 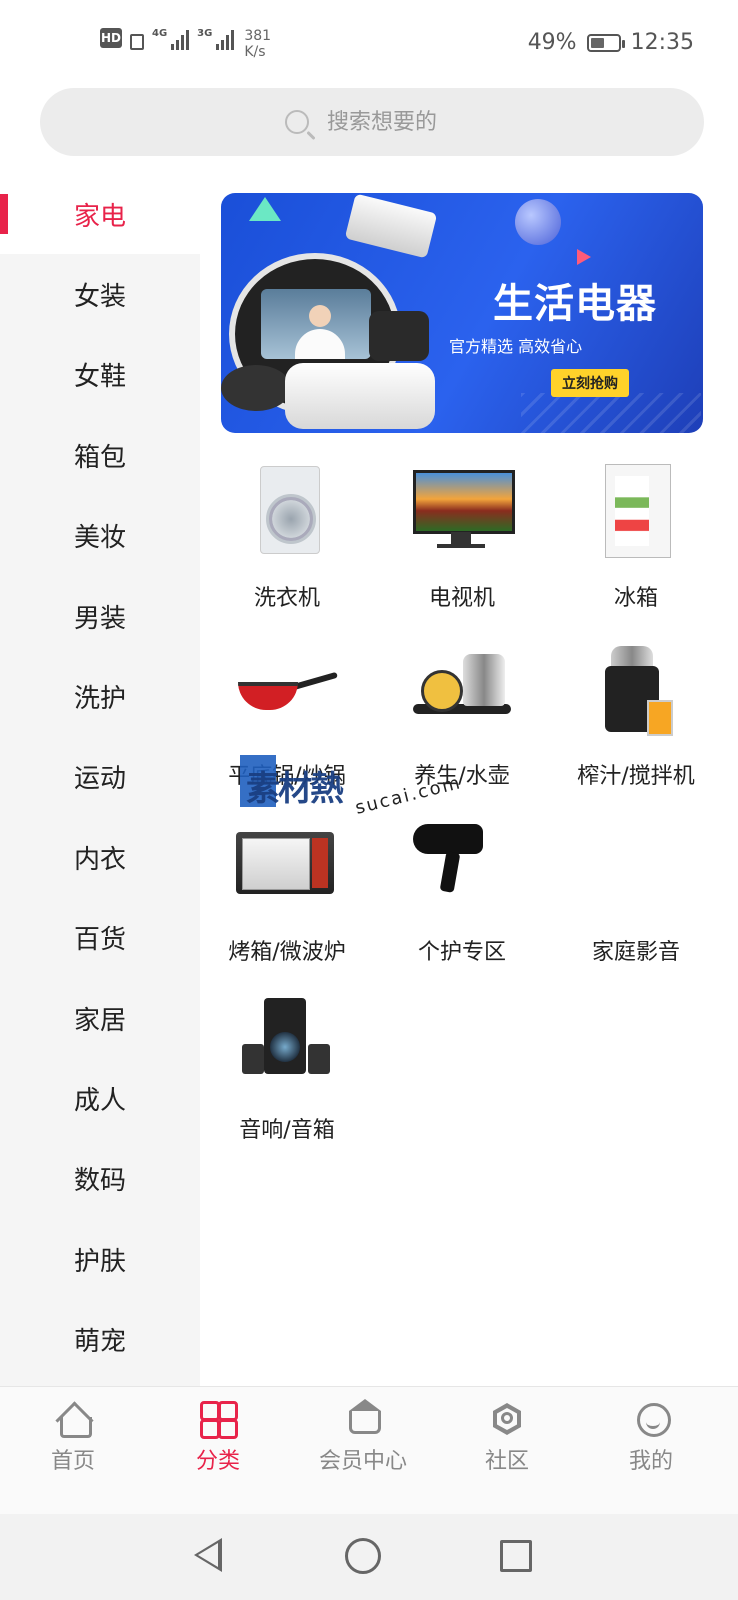 I want to click on nav-tab-label: 首页, so click(x=72, y=1461).